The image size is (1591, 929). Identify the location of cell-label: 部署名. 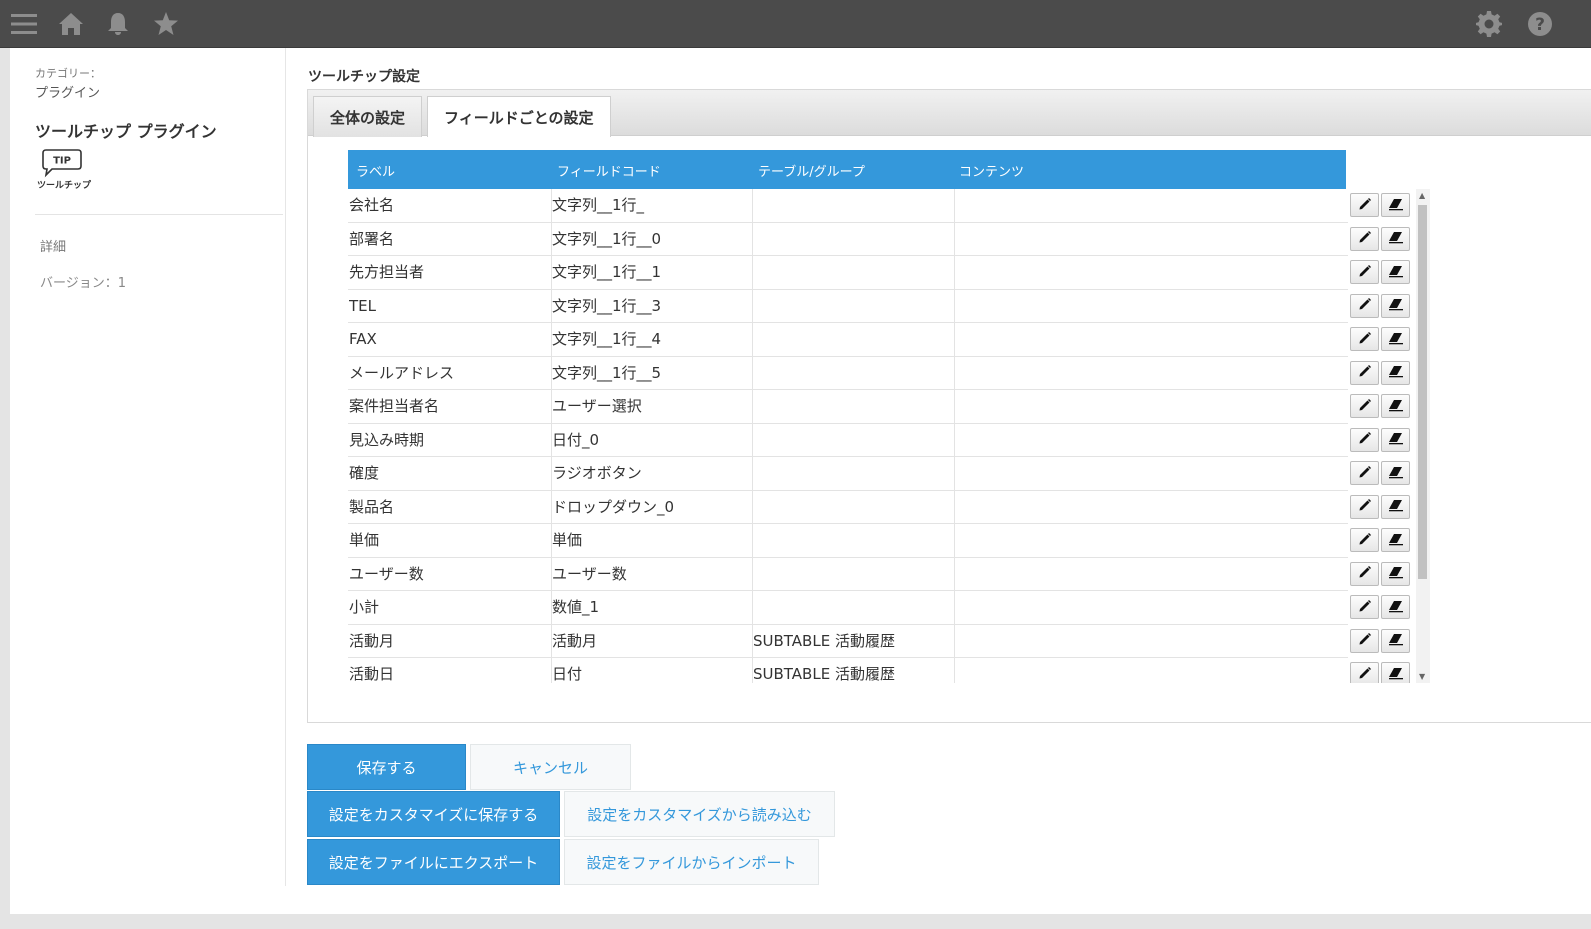
(372, 238).